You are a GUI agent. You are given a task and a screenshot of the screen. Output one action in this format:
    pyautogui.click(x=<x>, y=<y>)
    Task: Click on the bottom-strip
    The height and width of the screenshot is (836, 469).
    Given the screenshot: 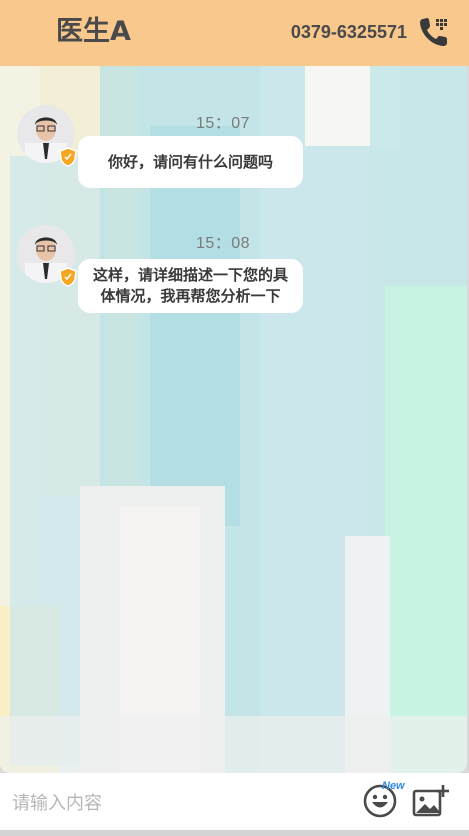 What is the action you would take?
    pyautogui.click(x=234, y=833)
    